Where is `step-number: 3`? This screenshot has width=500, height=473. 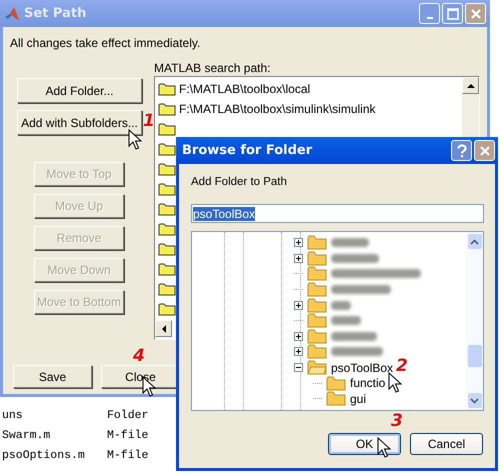 step-number: 3 is located at coordinates (397, 421).